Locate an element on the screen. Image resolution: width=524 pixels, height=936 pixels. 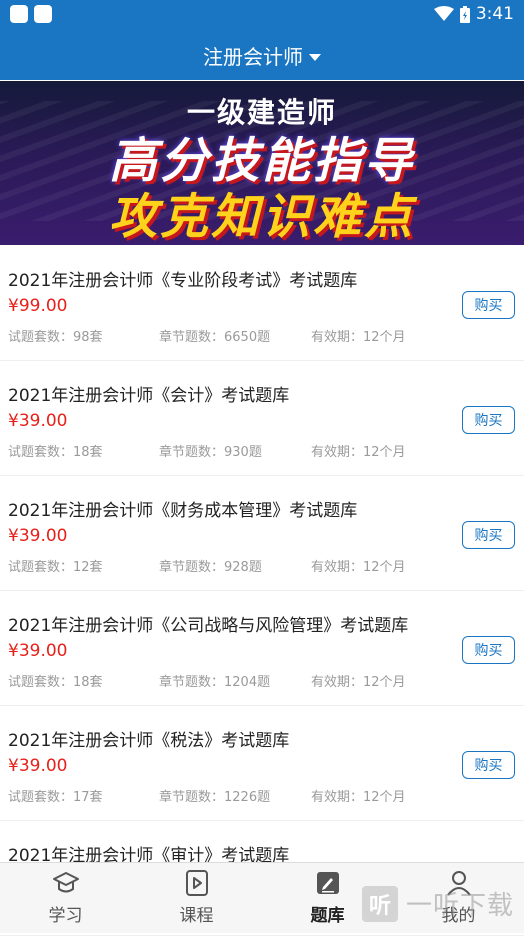
nav-label: 题库 is located at coordinates (327, 916).